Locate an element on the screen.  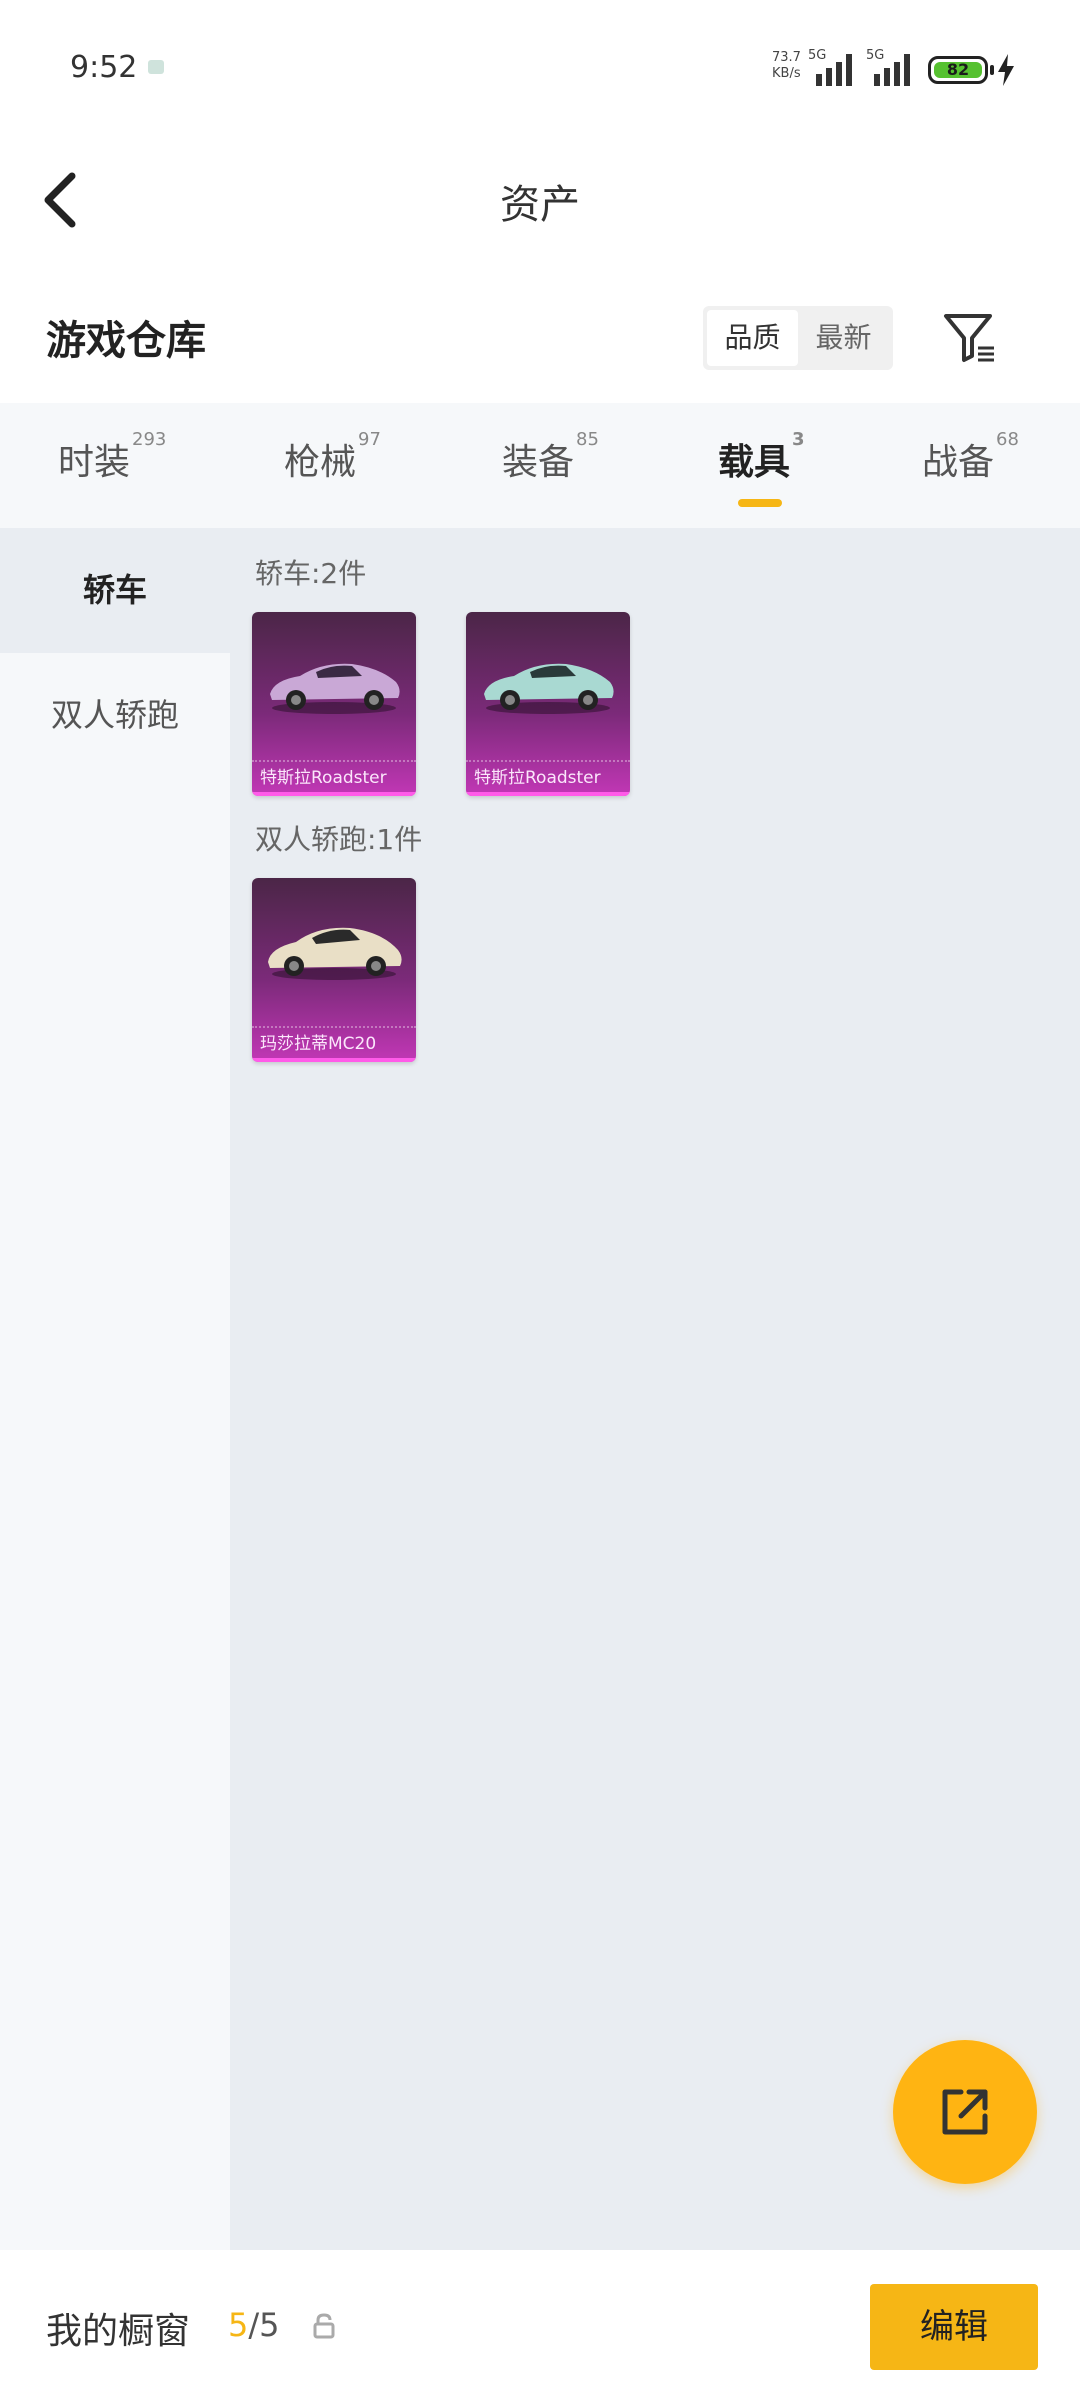
tab-vehicles: 载具3 is located at coordinates (761, 457).